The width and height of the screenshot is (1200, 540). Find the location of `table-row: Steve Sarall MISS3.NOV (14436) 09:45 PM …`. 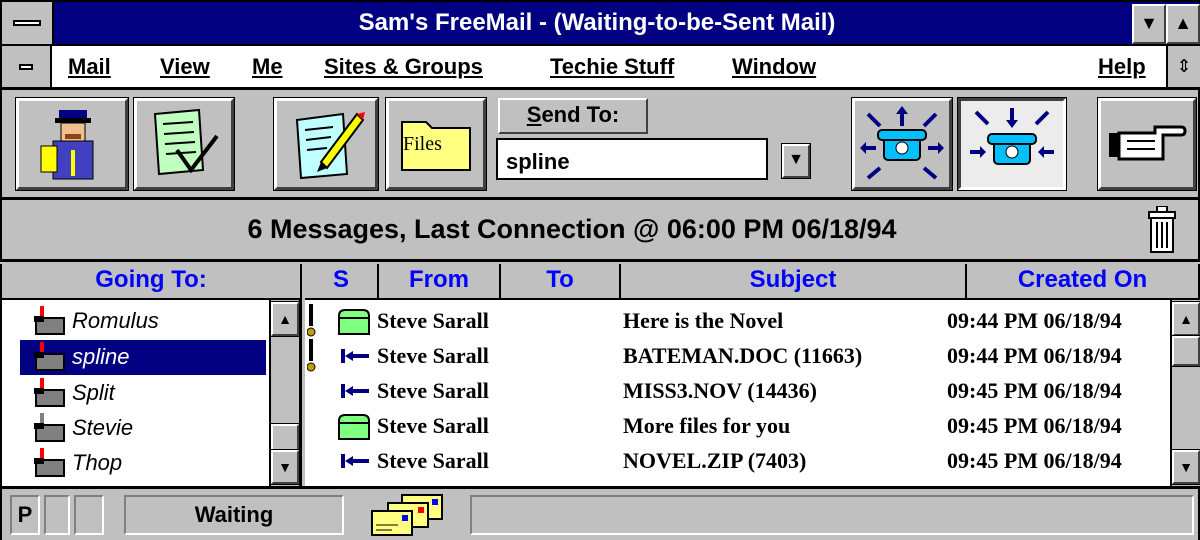

table-row: Steve Sarall MISS3.NOV (14436) 09:45 PM … is located at coordinates (737, 391).